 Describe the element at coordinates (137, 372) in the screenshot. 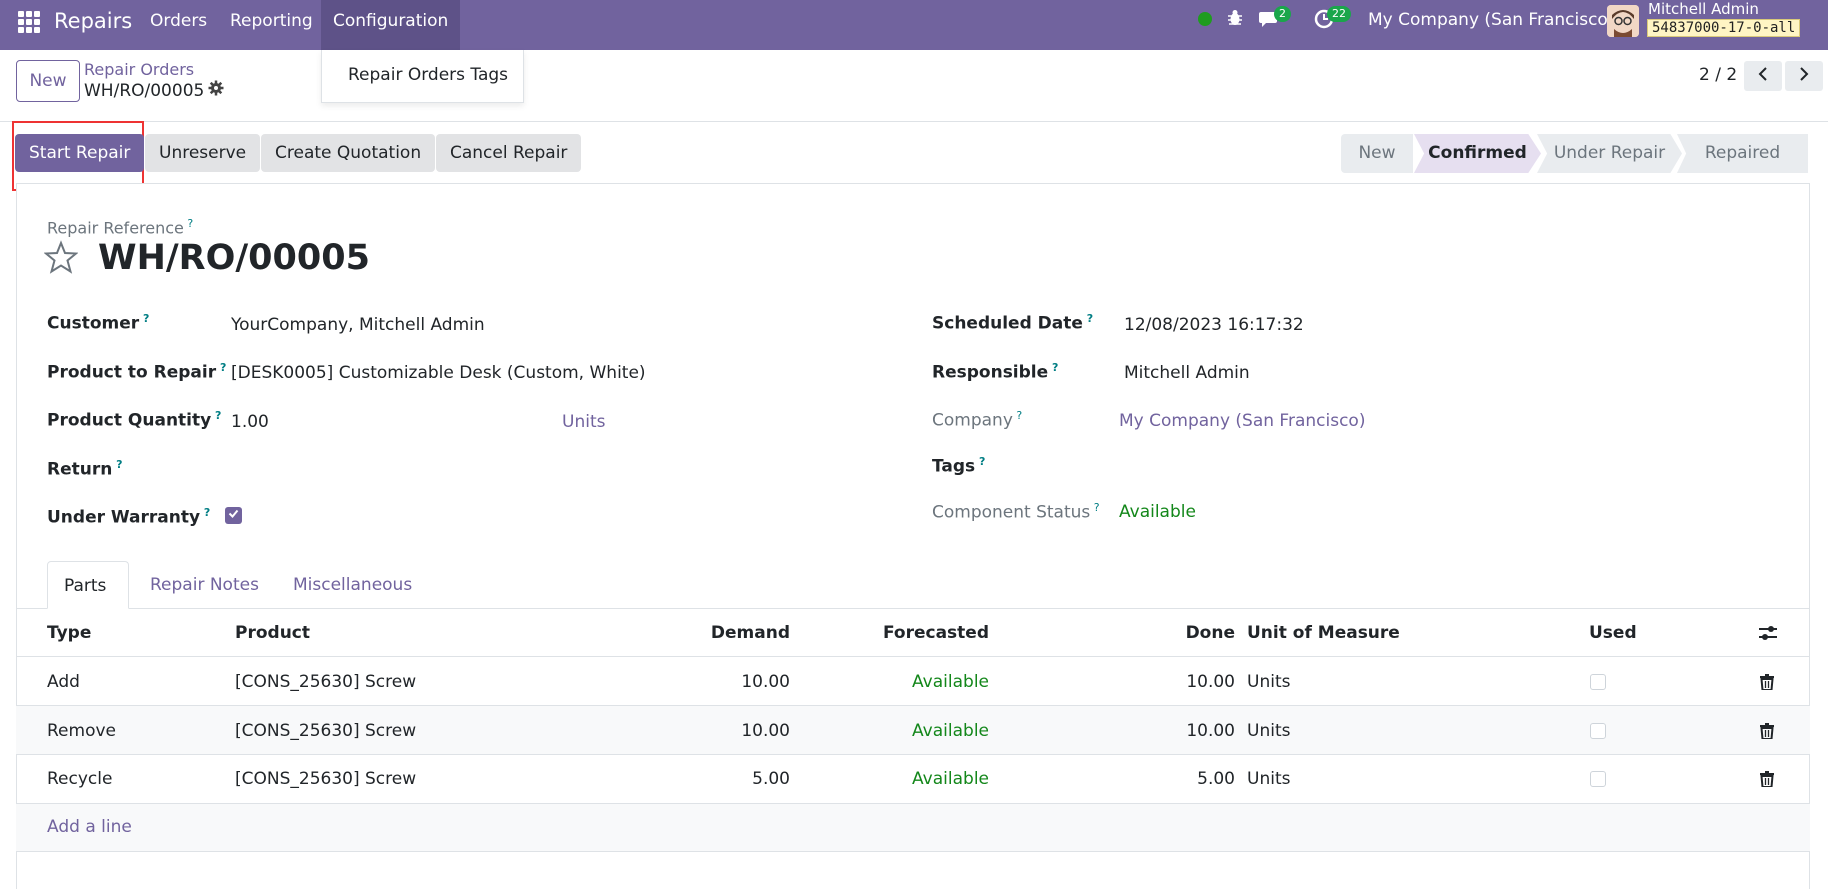

I see `product-to-repair-label: Product to Repair ?` at that location.